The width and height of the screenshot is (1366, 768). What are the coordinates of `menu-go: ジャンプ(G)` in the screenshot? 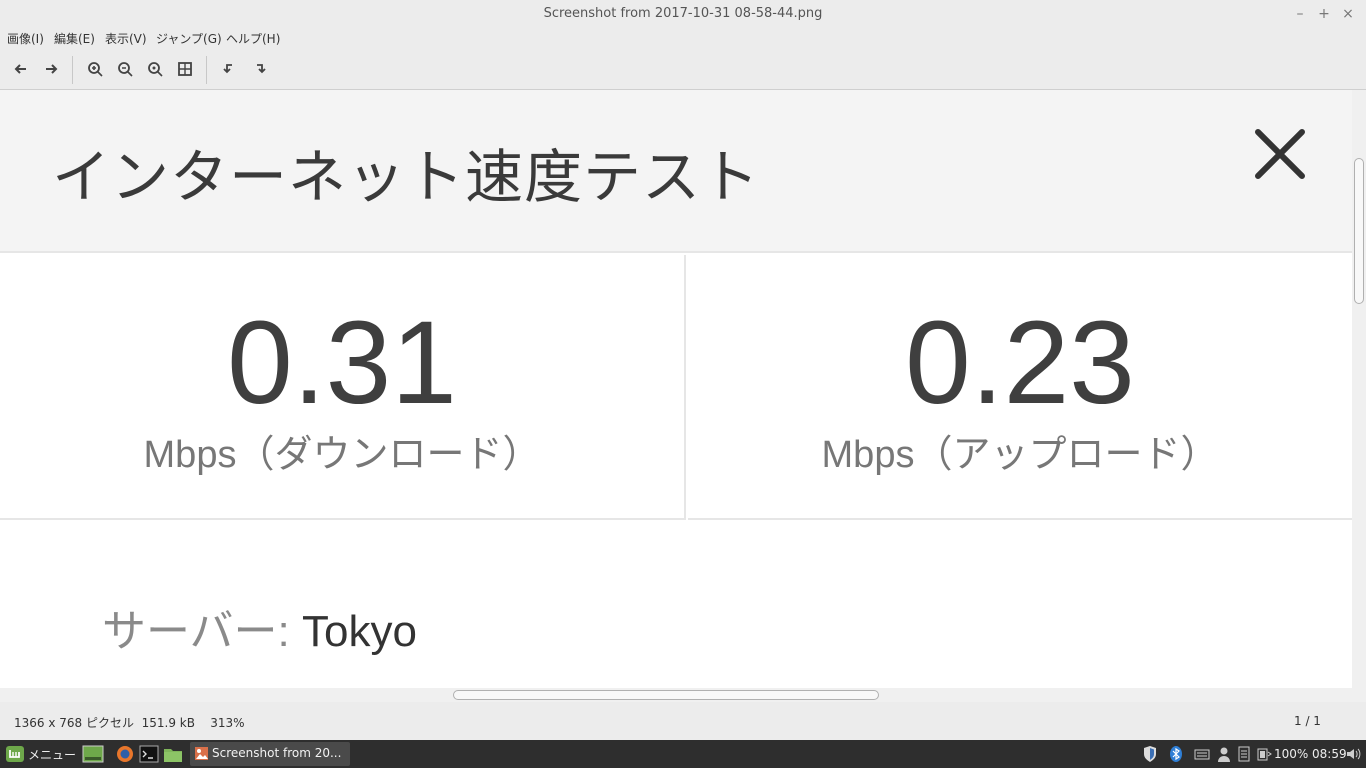 It's located at (189, 38).